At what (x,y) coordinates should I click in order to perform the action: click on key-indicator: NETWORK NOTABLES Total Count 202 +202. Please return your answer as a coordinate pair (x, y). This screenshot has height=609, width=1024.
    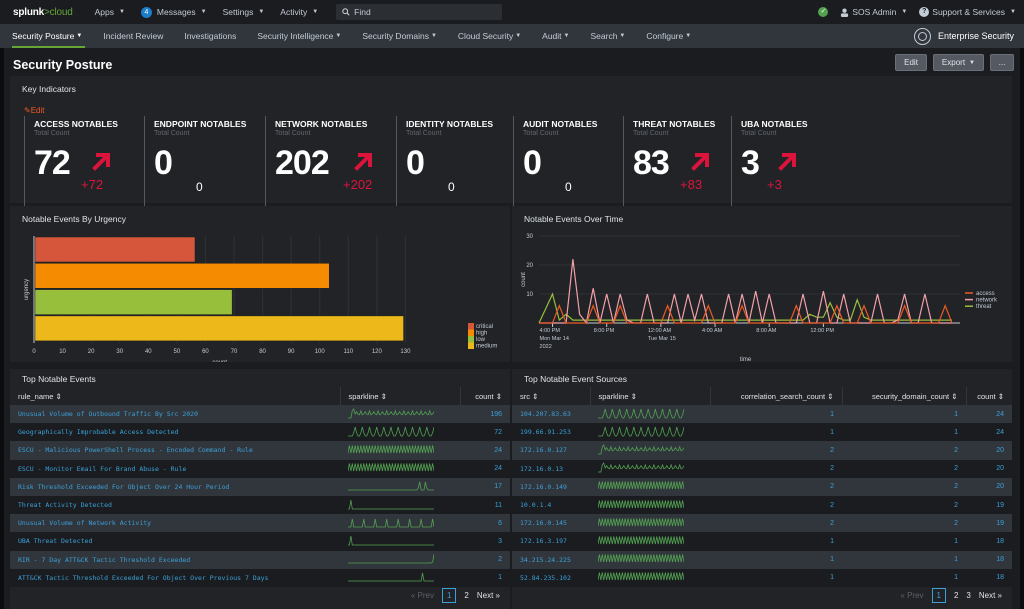
    Looking at the image, I should click on (330, 164).